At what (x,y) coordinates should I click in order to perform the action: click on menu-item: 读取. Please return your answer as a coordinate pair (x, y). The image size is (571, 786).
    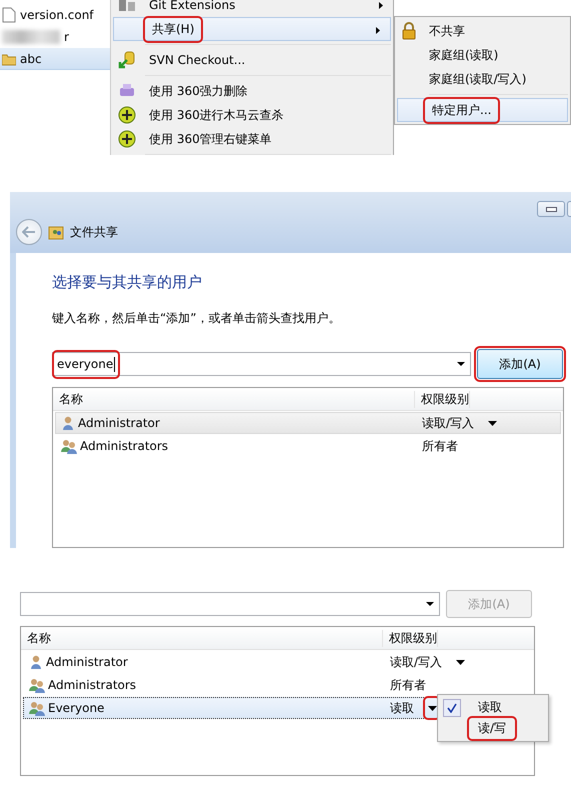
    Looking at the image, I should click on (490, 707).